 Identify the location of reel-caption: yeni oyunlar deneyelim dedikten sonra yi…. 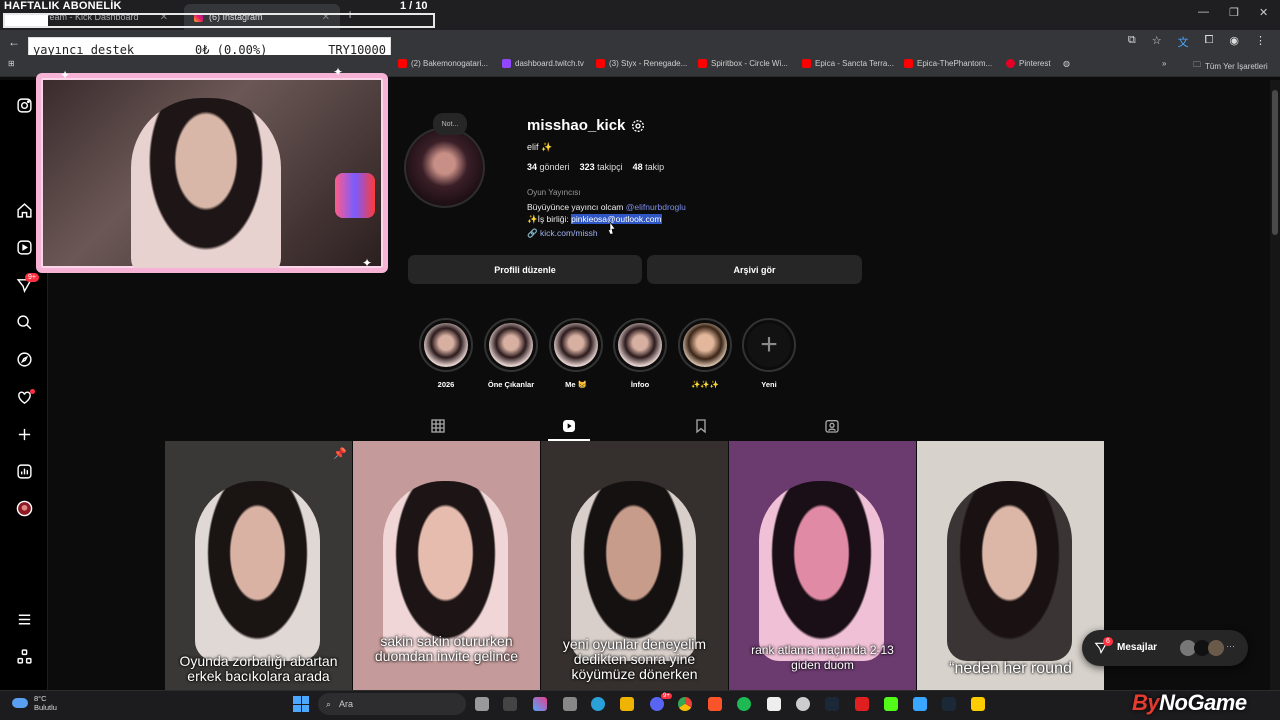
(634, 659).